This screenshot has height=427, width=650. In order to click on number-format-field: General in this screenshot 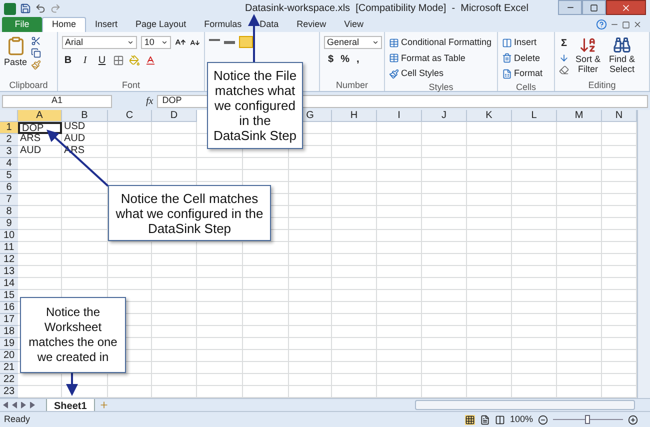, I will do `click(353, 42)`.